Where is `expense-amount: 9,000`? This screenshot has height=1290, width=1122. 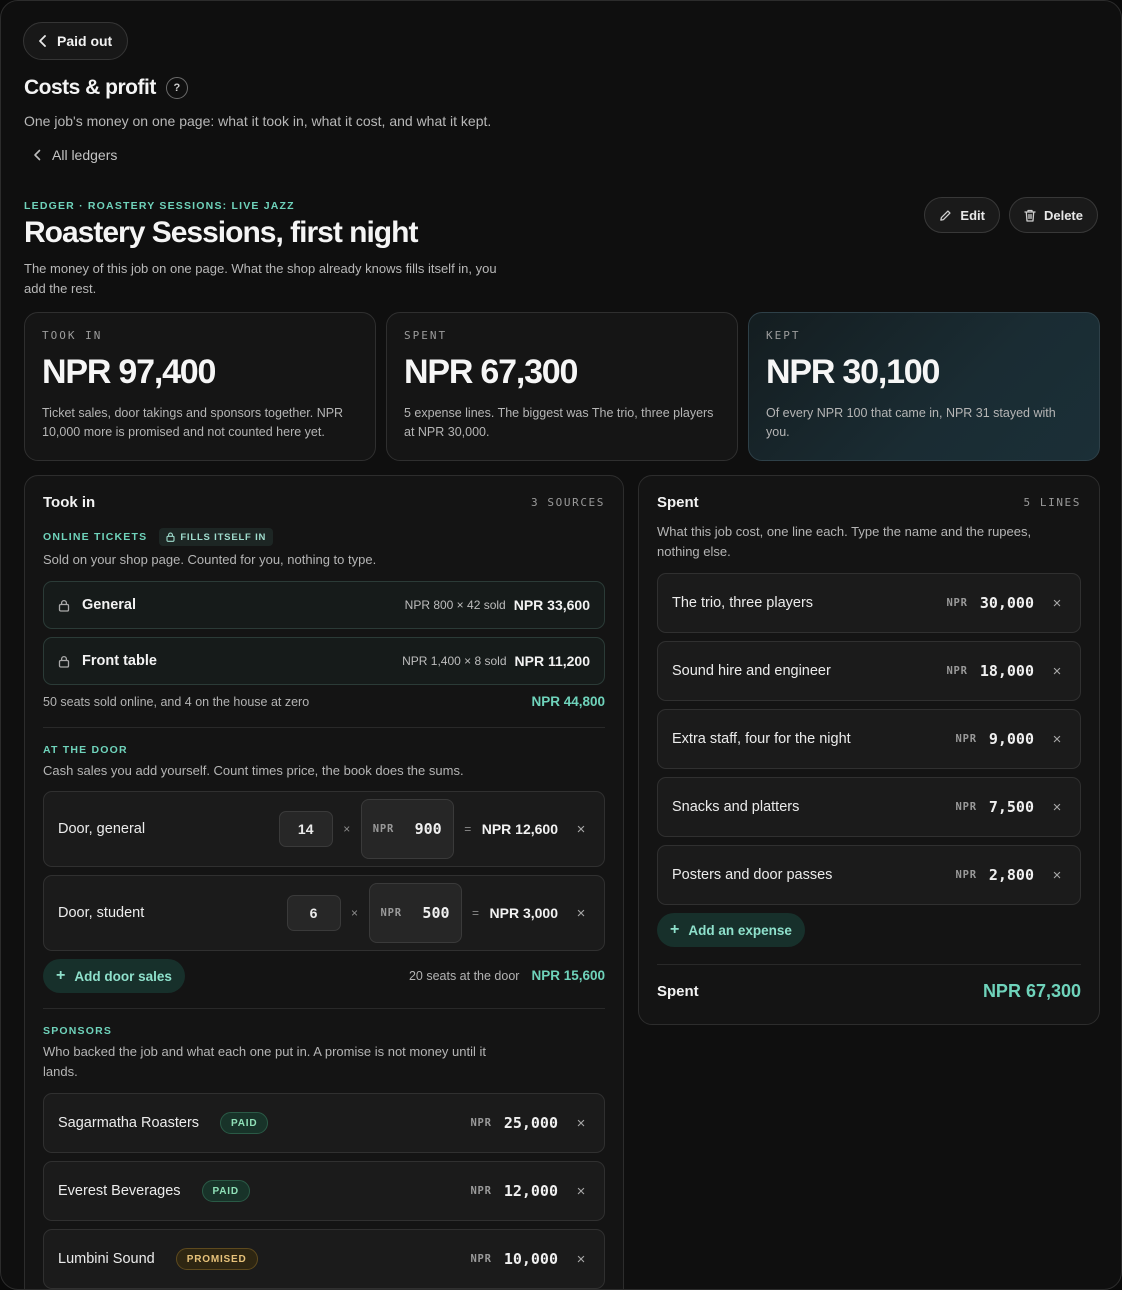 expense-amount: 9,000 is located at coordinates (1011, 739).